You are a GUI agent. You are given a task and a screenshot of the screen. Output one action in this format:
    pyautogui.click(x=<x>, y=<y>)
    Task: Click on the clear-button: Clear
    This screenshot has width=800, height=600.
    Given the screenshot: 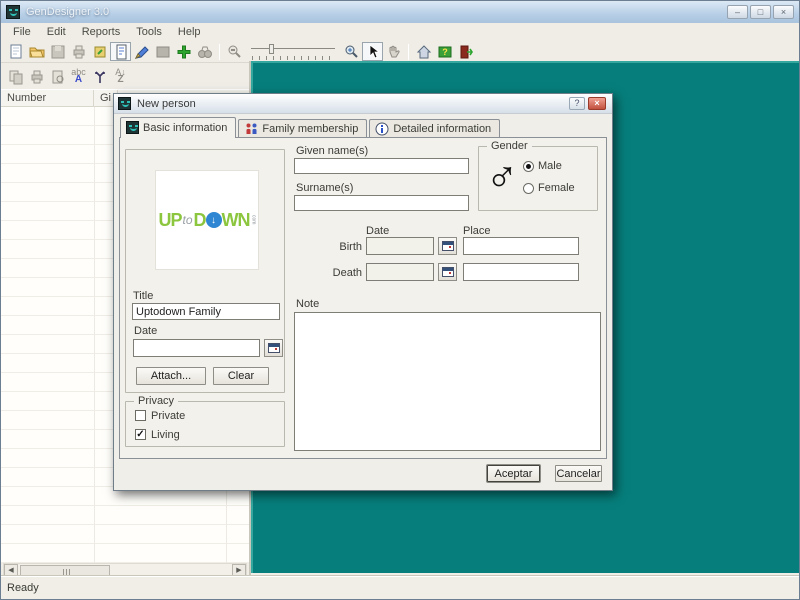 What is the action you would take?
    pyautogui.click(x=241, y=376)
    